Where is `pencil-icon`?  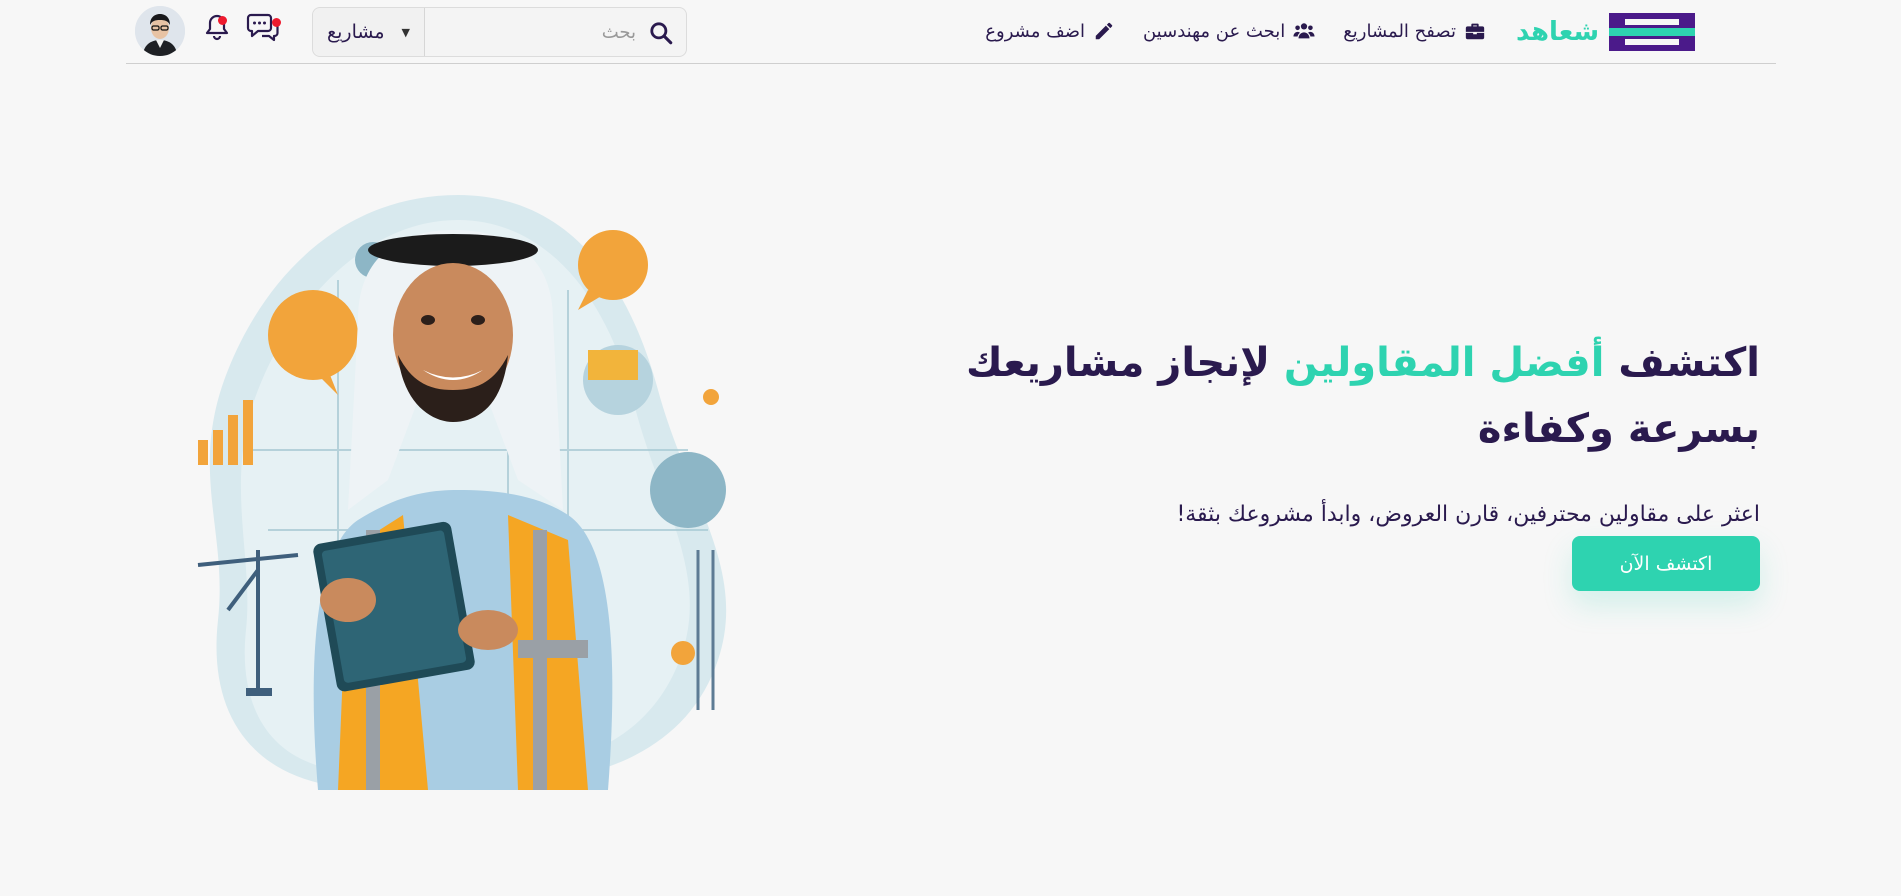 pencil-icon is located at coordinates (1104, 31).